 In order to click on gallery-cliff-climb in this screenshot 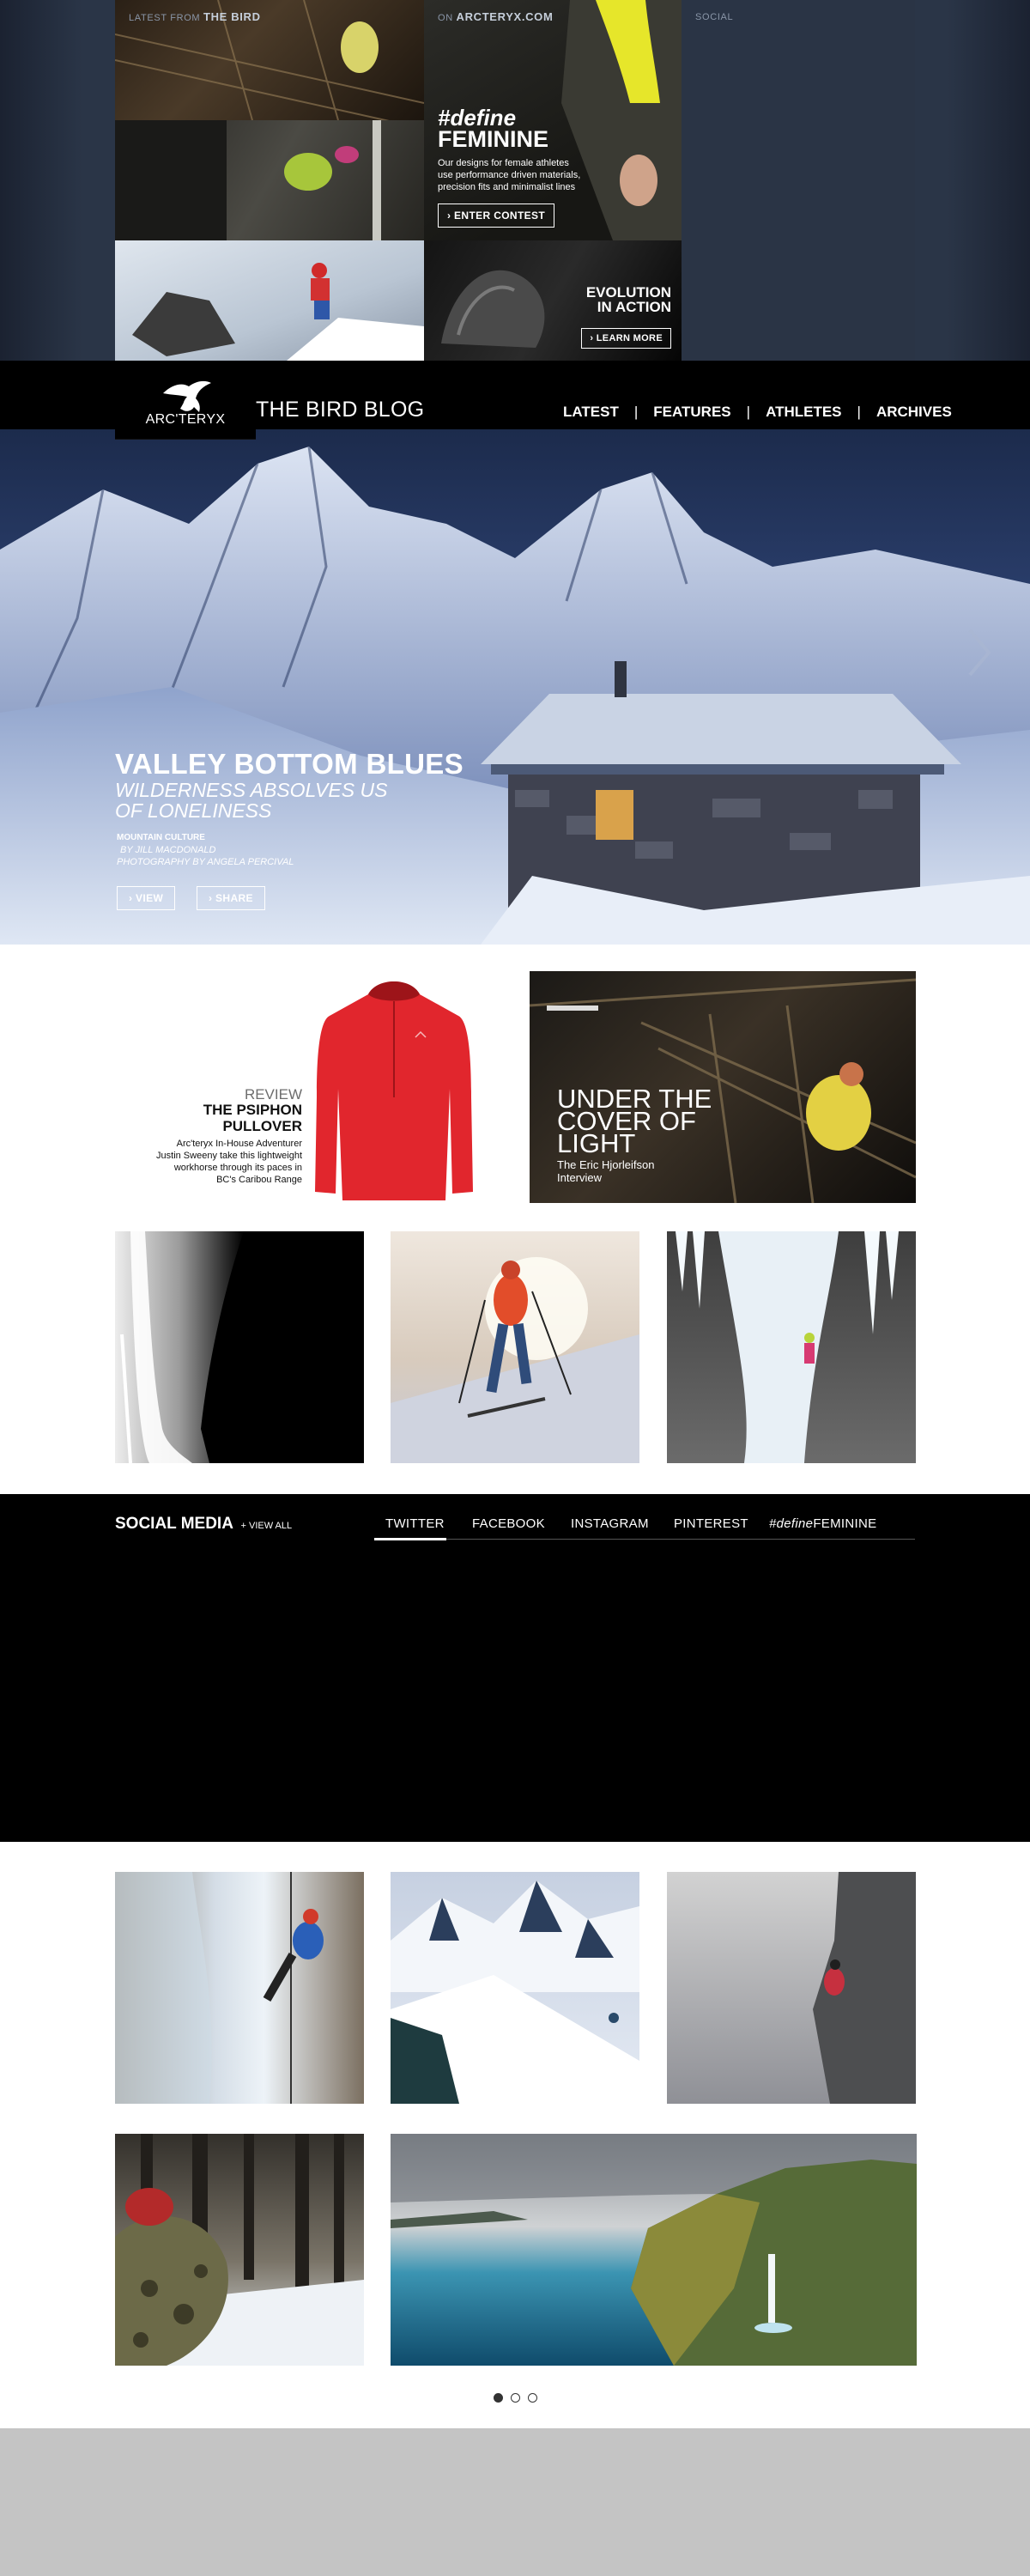, I will do `click(791, 1988)`.